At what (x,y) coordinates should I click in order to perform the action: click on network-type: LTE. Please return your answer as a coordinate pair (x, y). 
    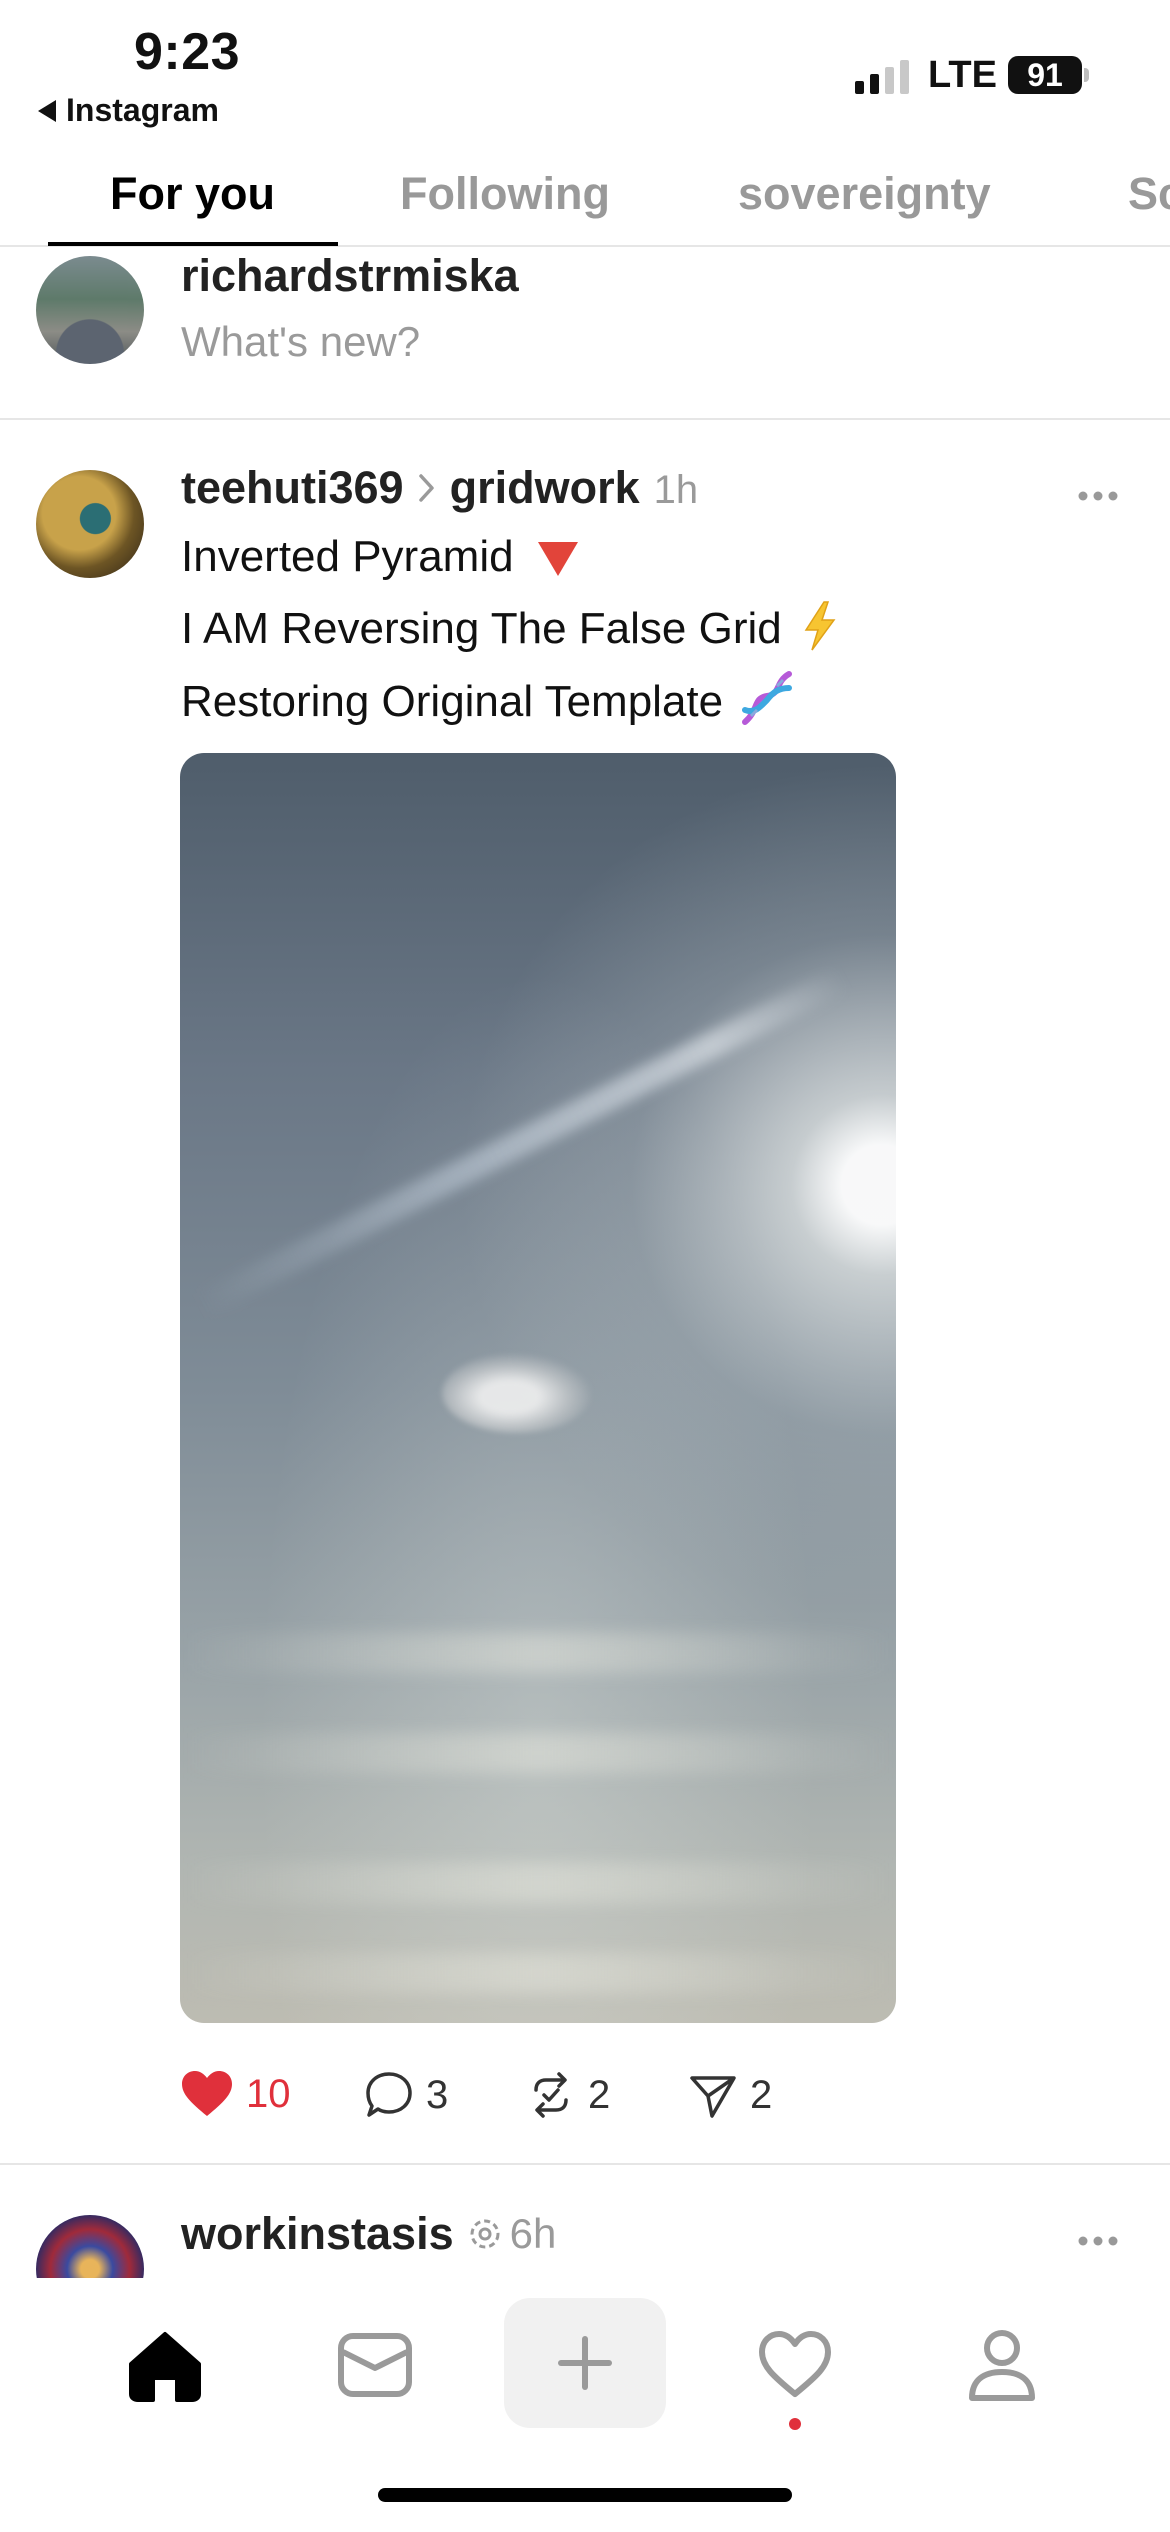
    Looking at the image, I should click on (962, 75).